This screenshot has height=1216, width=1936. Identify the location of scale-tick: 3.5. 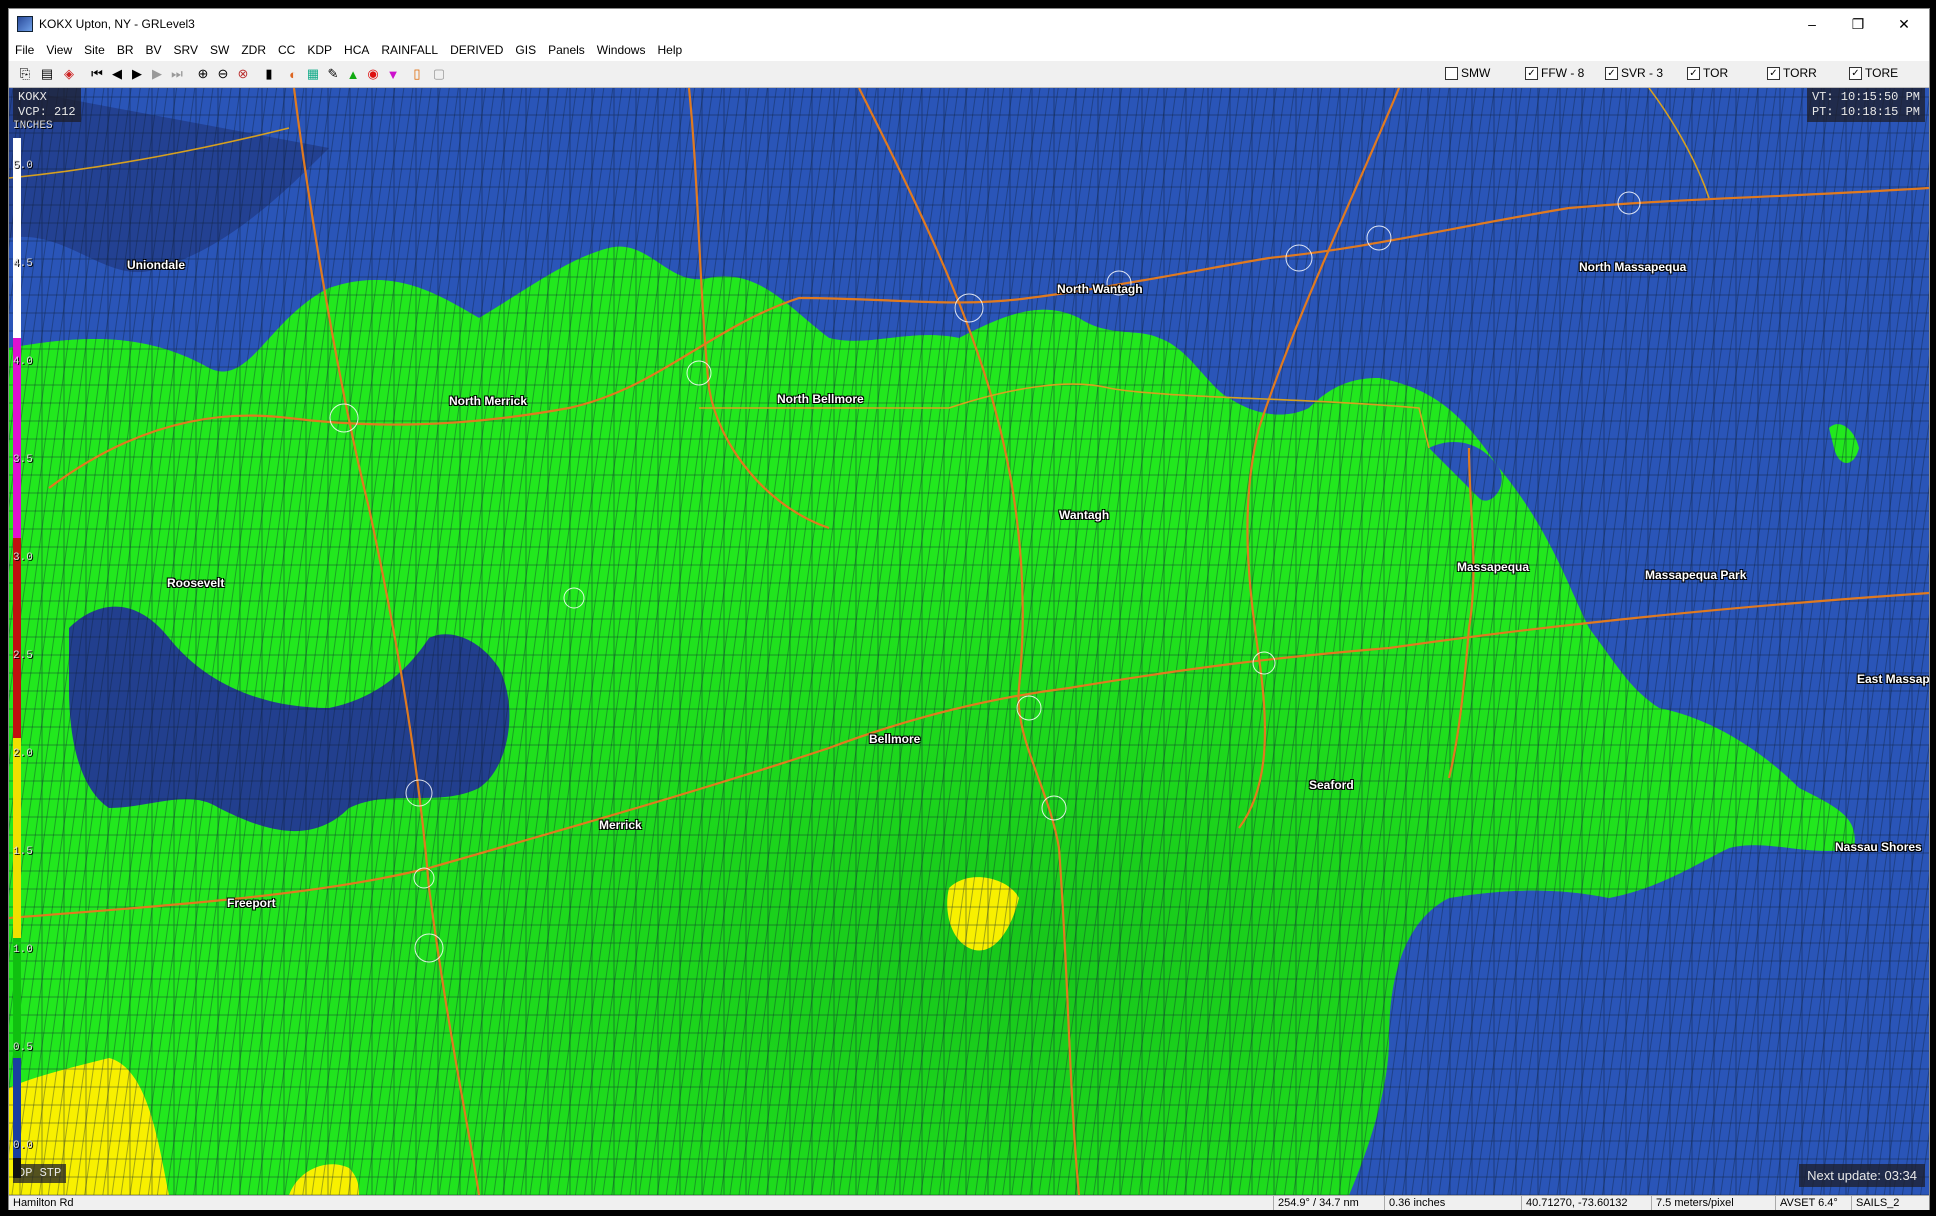
(23, 460).